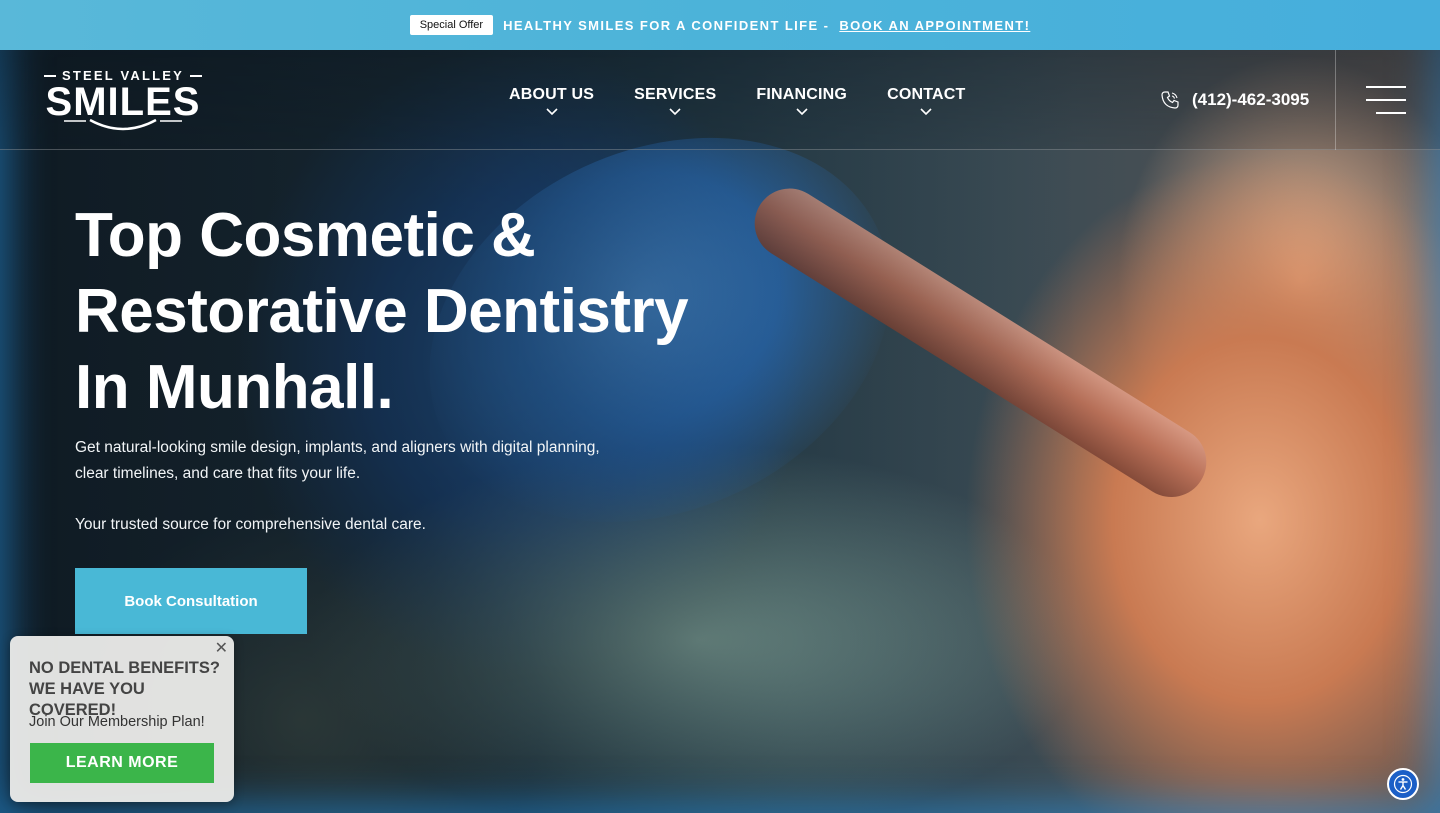 This screenshot has height=813, width=1440. What do you see at coordinates (926, 94) in the screenshot?
I see `nav-label: CONTACT` at bounding box center [926, 94].